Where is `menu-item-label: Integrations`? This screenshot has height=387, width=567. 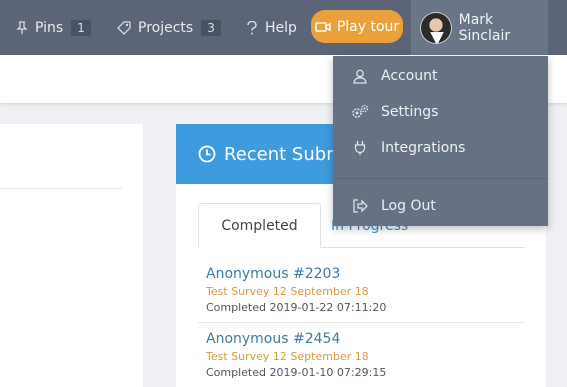
menu-item-label: Integrations is located at coordinates (423, 148).